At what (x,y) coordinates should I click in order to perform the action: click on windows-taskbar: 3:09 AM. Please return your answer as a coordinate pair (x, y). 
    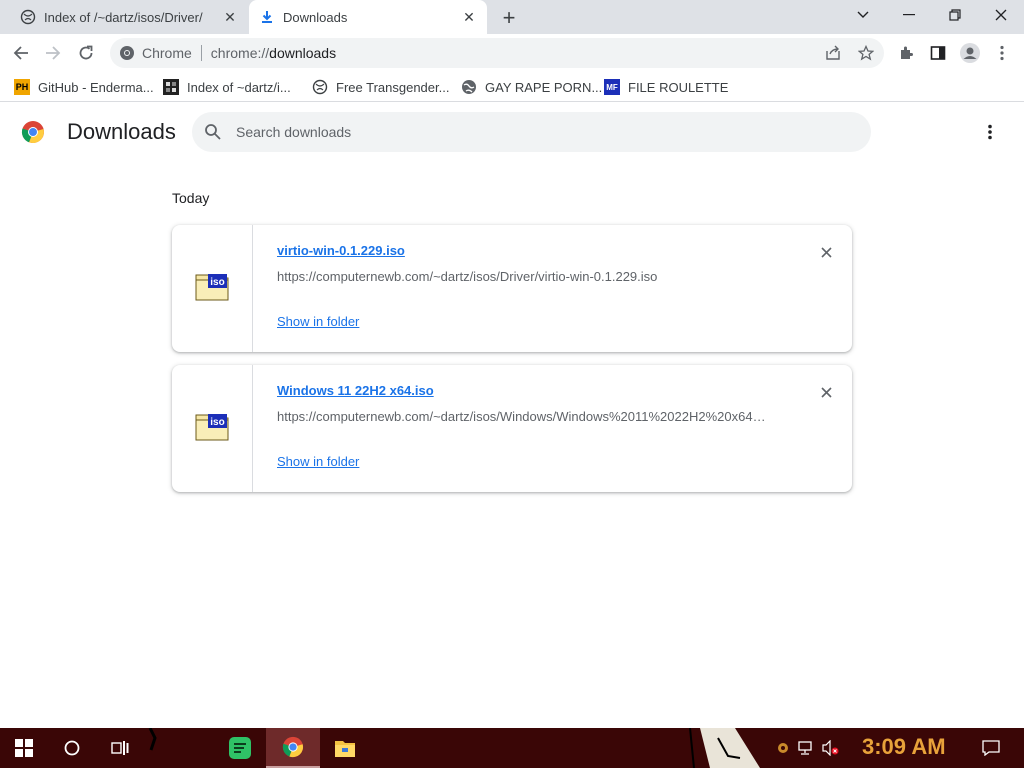
    Looking at the image, I should click on (512, 748).